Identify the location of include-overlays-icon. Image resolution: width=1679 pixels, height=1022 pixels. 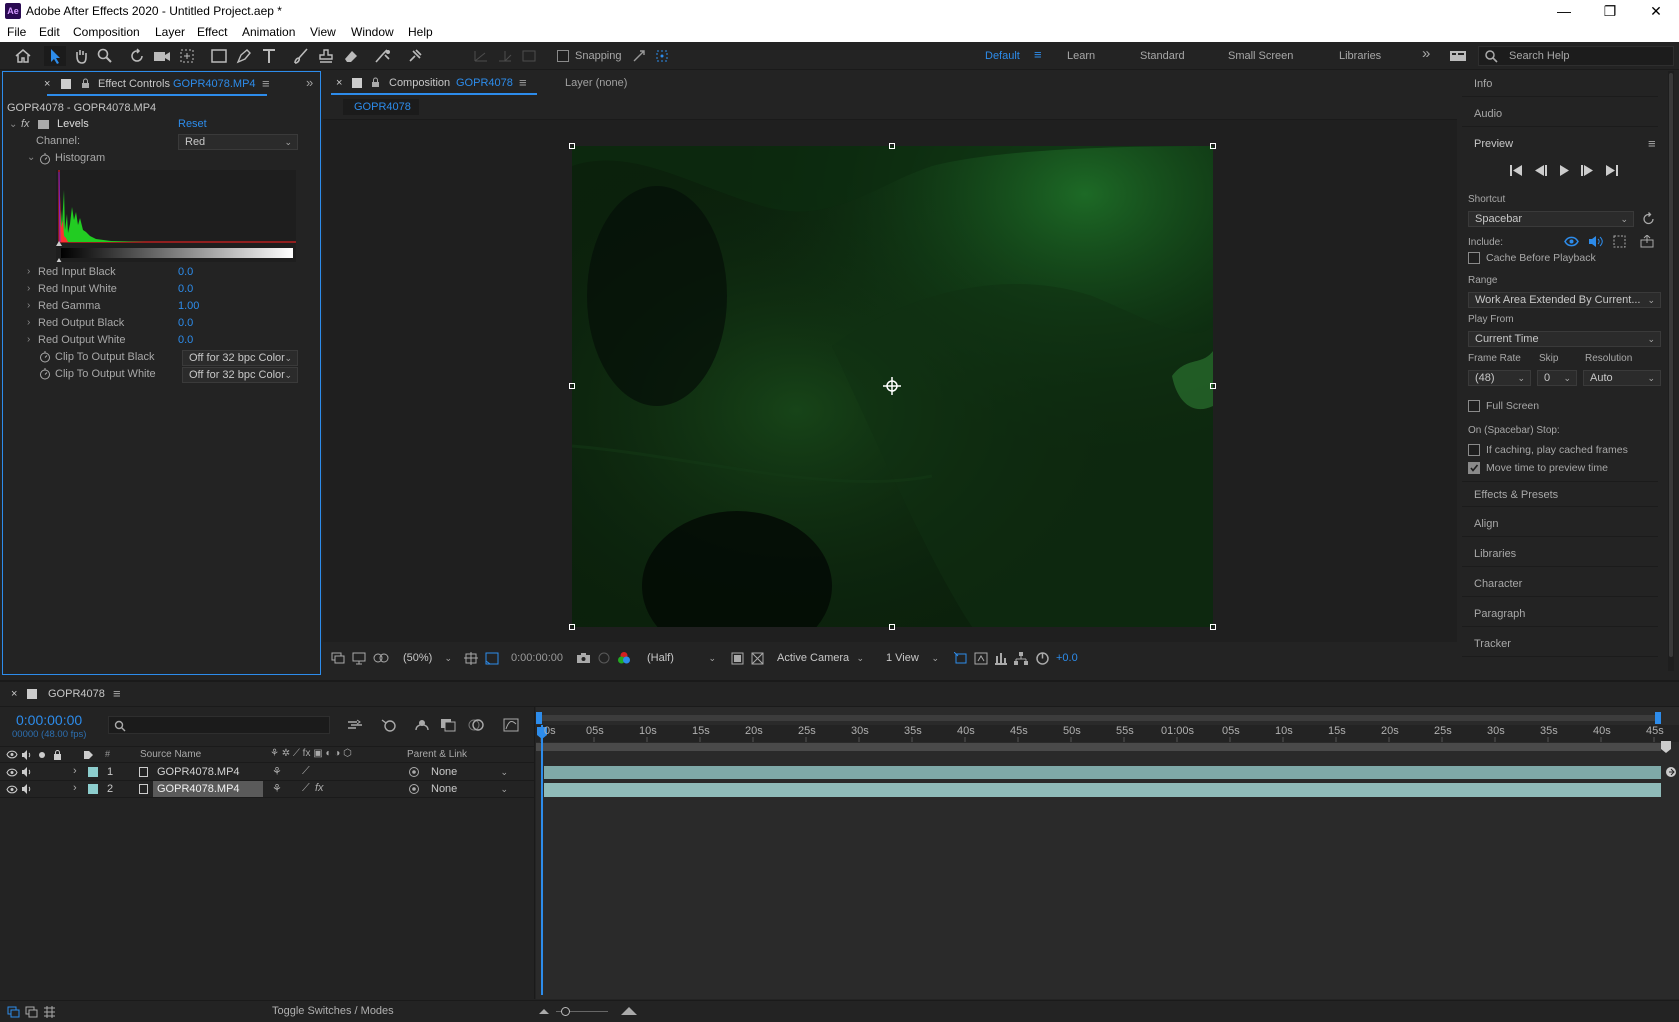
(1619, 241).